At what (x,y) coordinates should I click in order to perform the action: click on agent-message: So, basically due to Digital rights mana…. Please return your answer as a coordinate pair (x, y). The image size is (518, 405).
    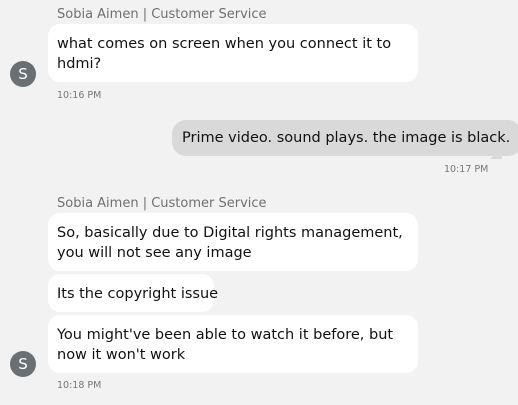
    Looking at the image, I should click on (233, 242).